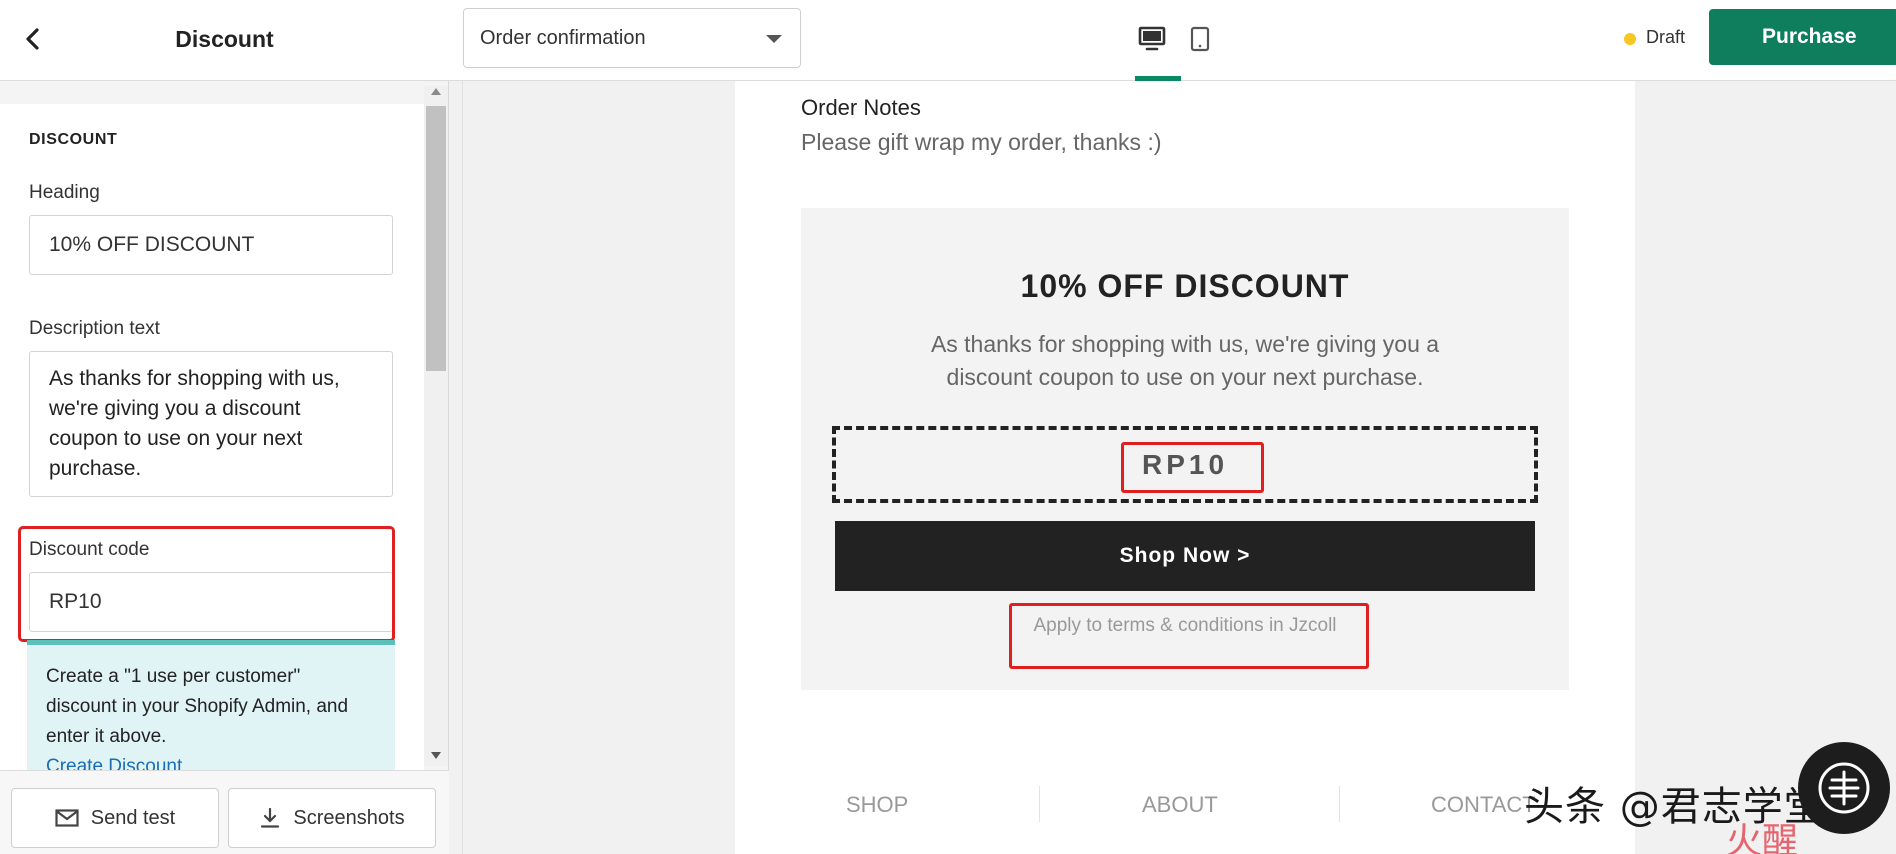 Image resolution: width=1896 pixels, height=854 pixels. I want to click on section-title: DISCOUNT, so click(73, 139).